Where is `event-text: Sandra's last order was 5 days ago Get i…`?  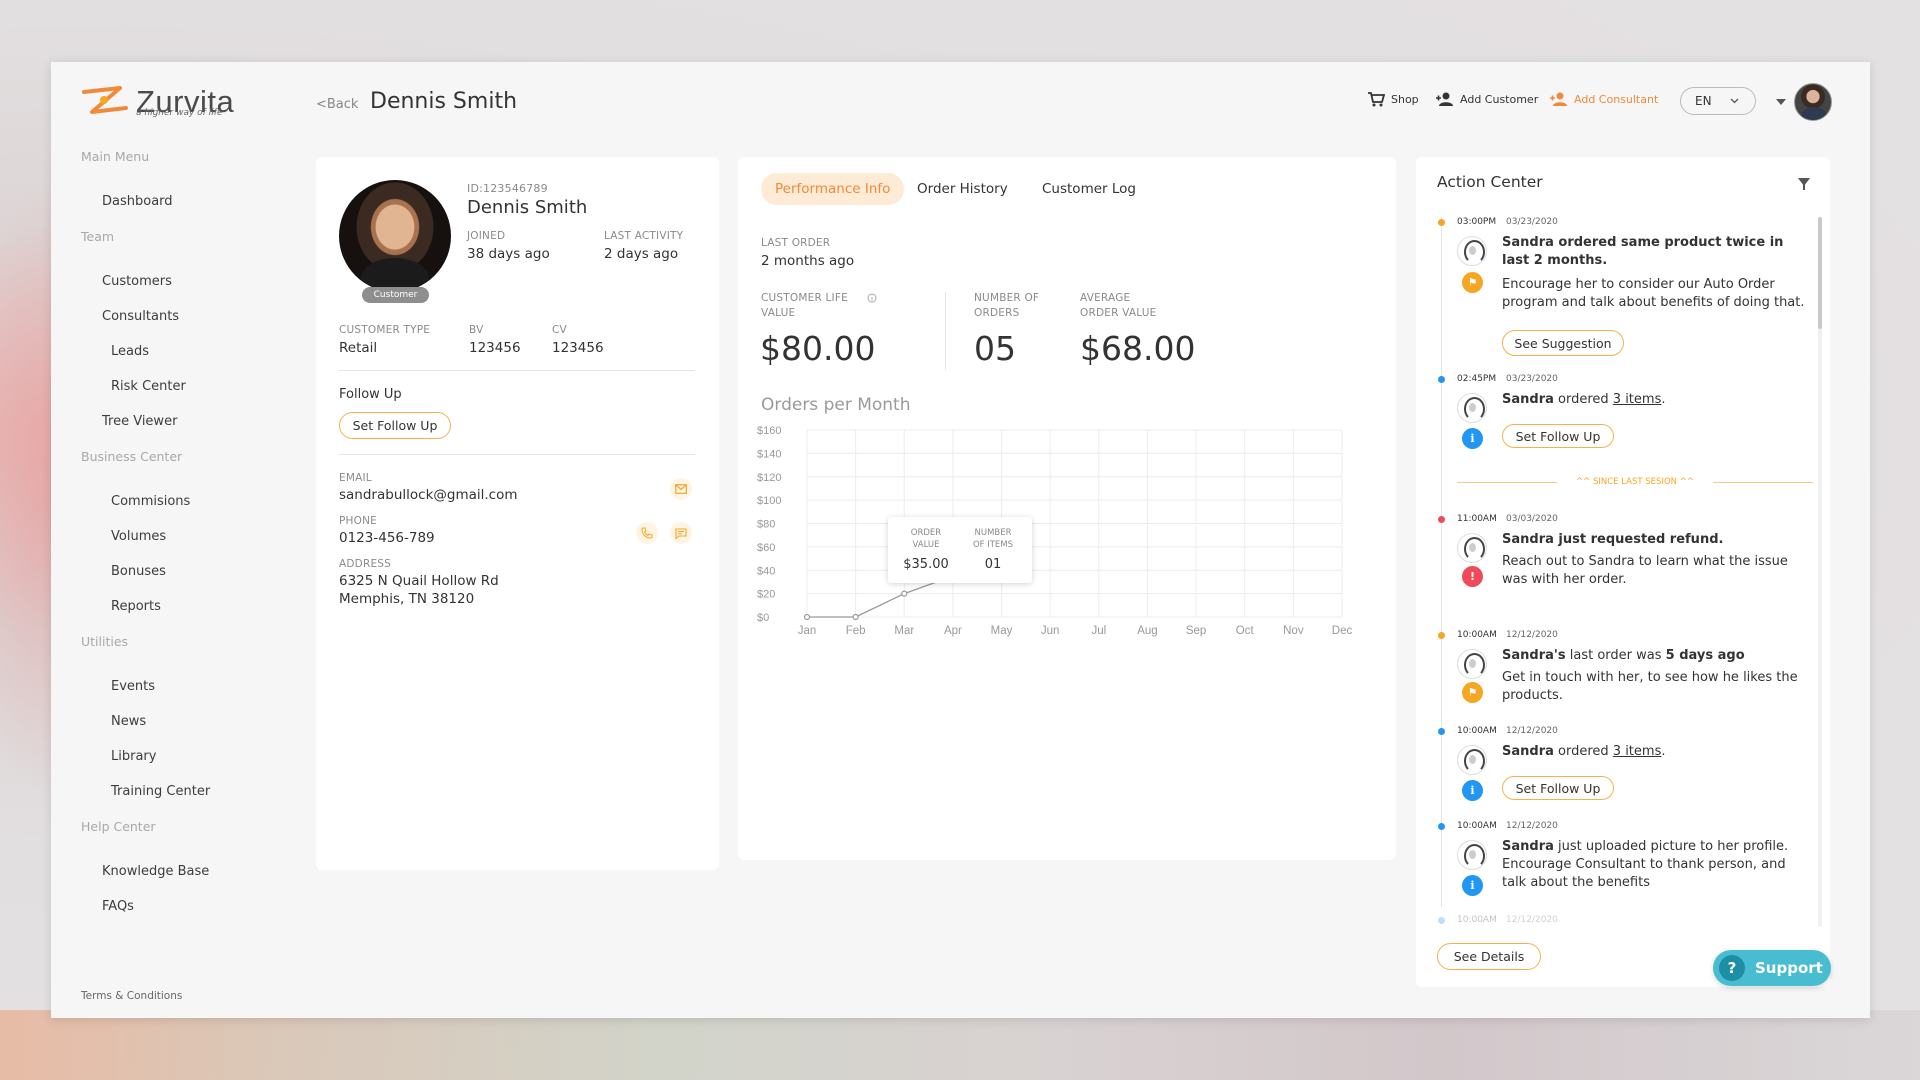
event-text: Sandra's last order was 5 days ago Get i… is located at coordinates (1657, 676).